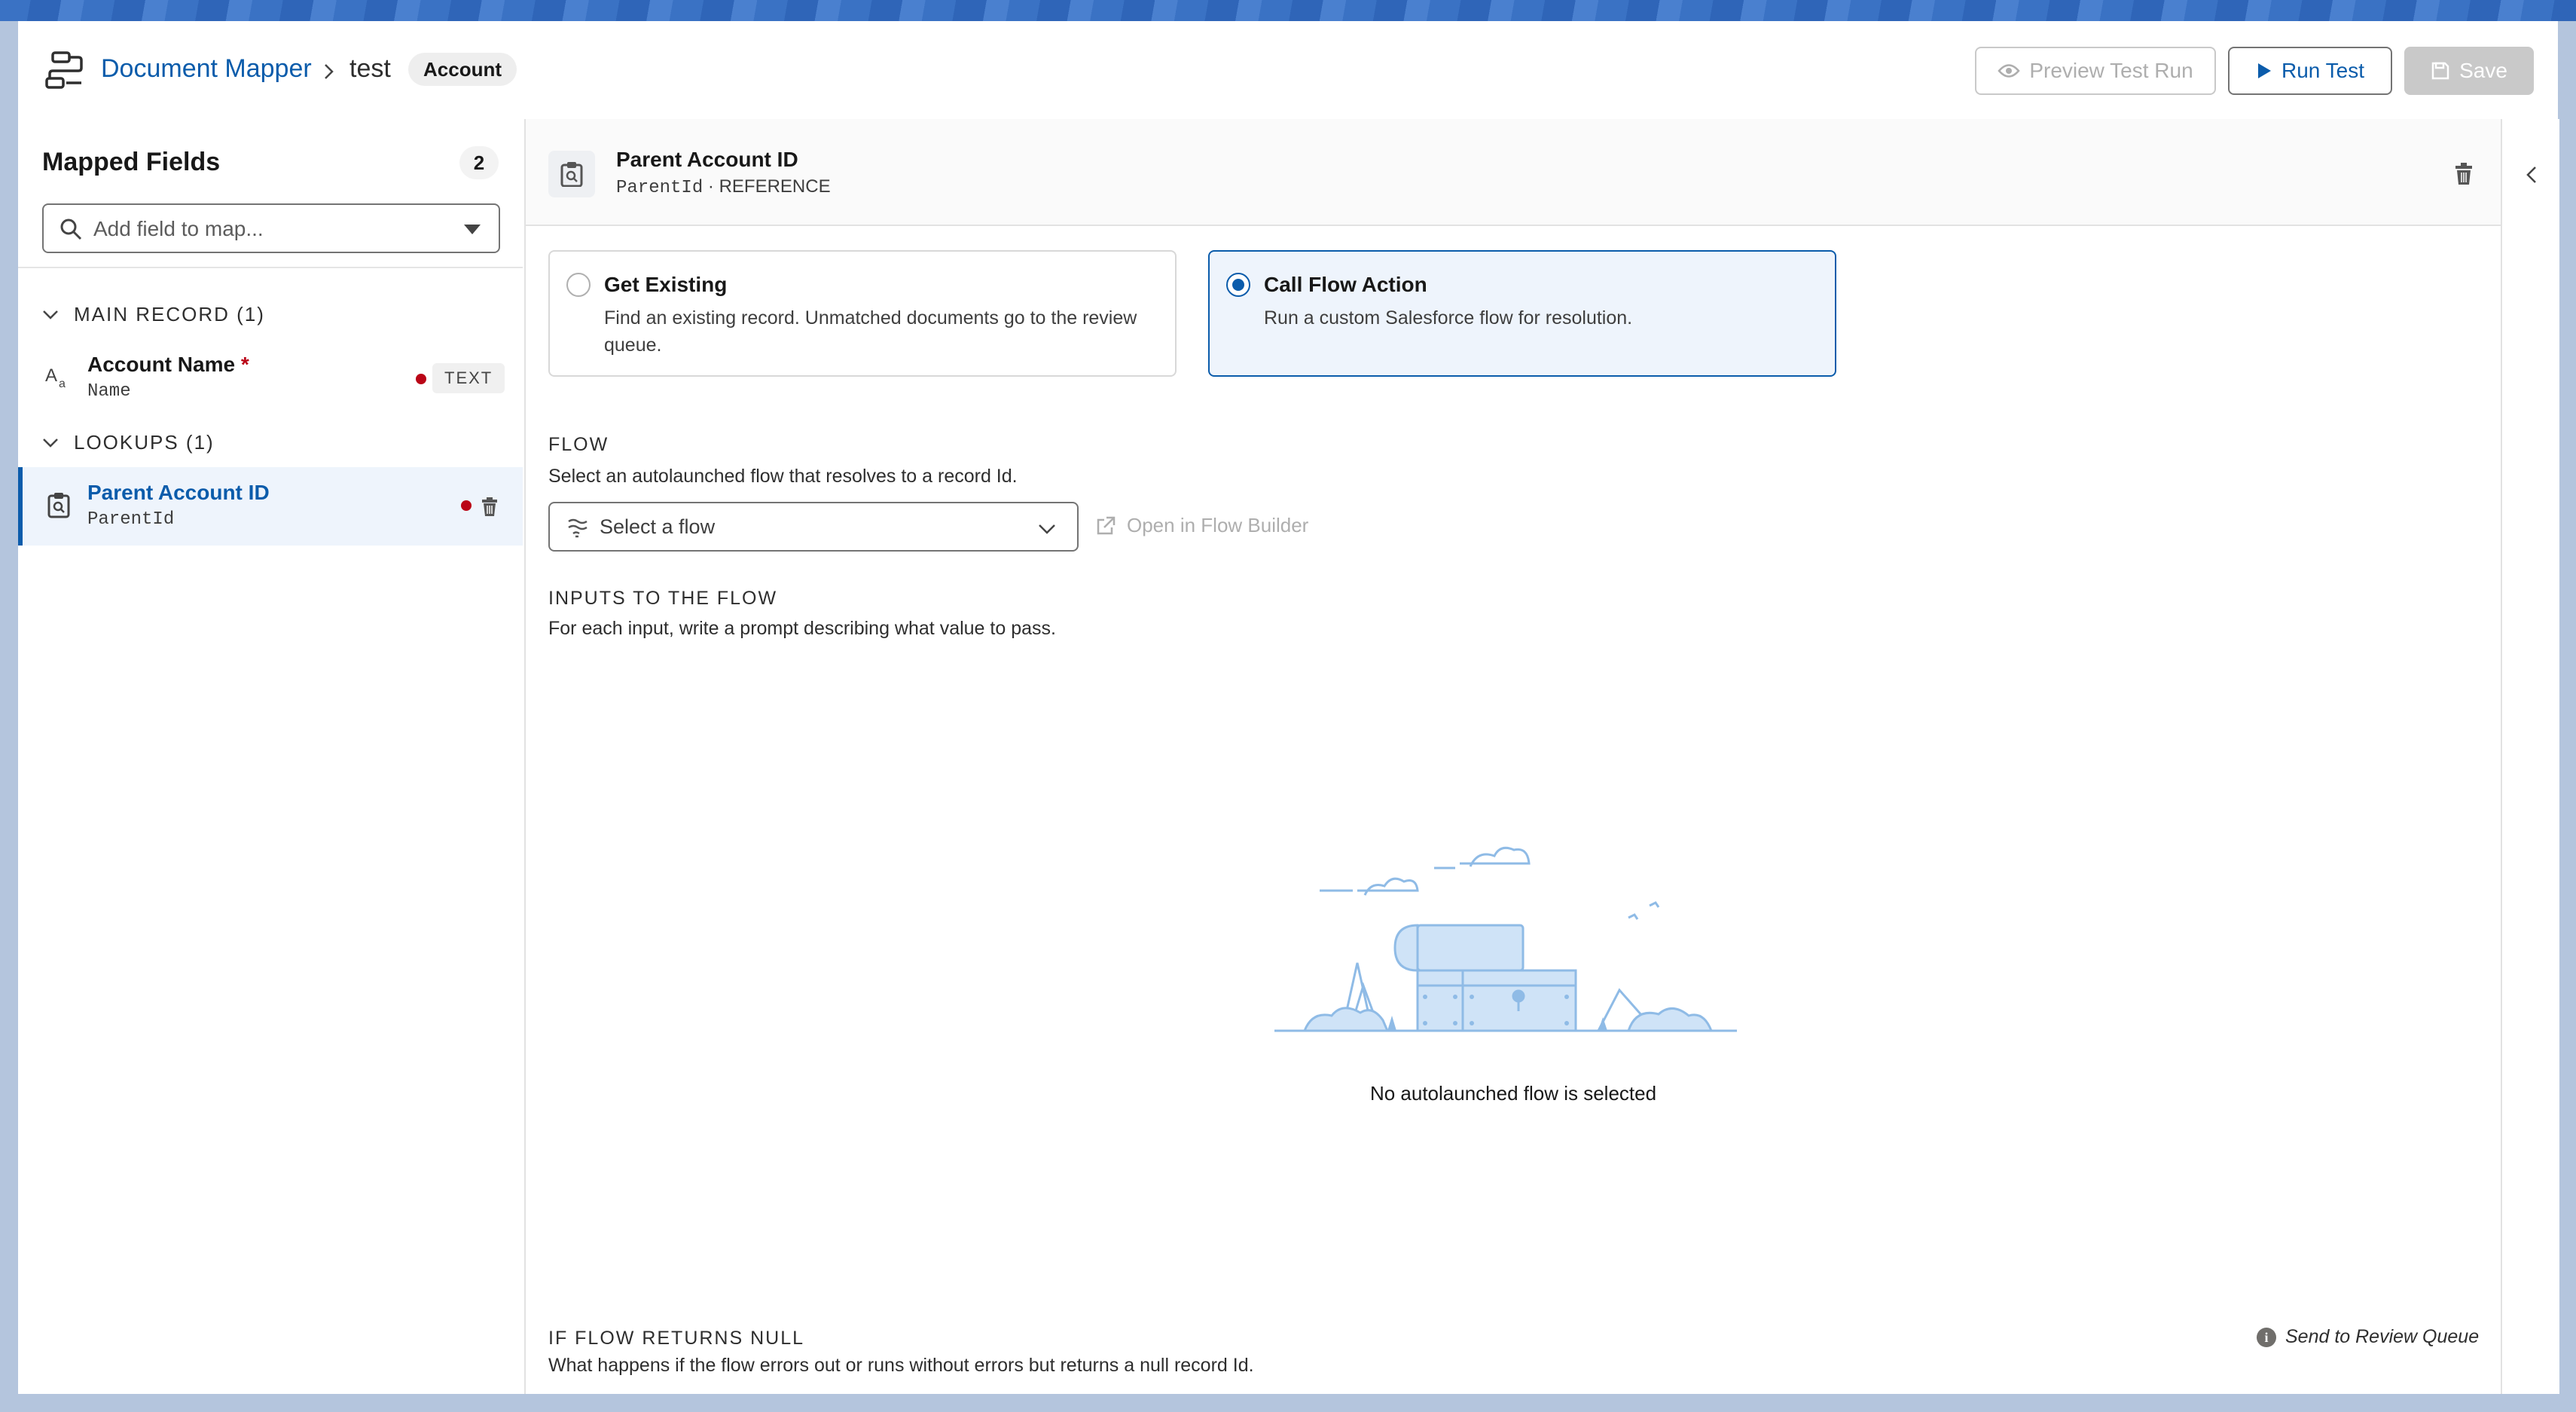 The image size is (2576, 1412). Describe the element at coordinates (663, 598) in the screenshot. I see `inputs-section-label: INPUTS TO THE FLOW` at that location.